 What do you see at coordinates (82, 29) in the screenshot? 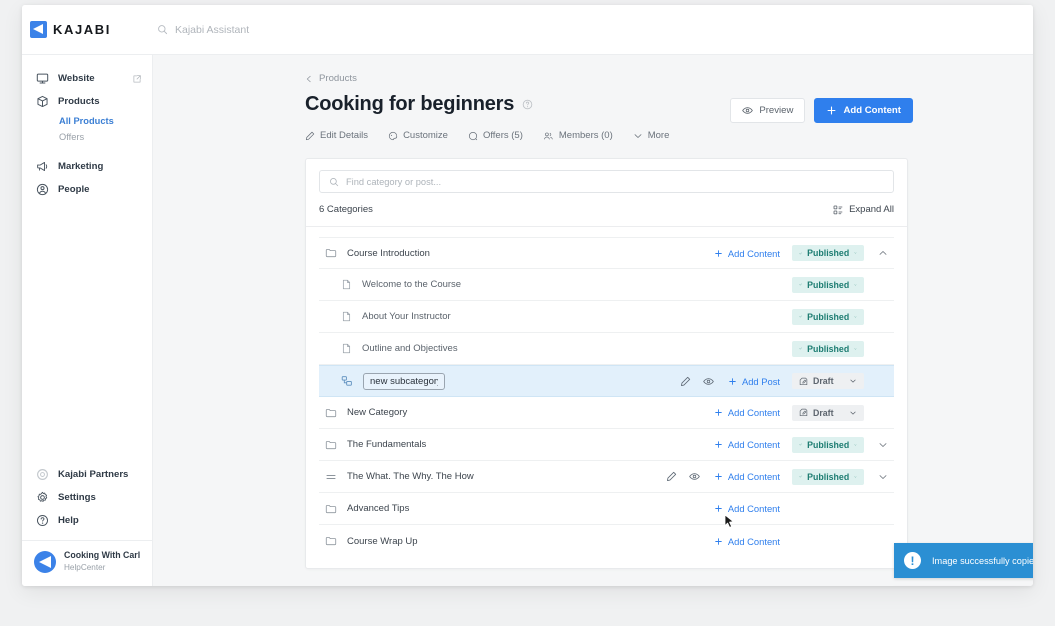
I see `brand-name: KAJABI` at bounding box center [82, 29].